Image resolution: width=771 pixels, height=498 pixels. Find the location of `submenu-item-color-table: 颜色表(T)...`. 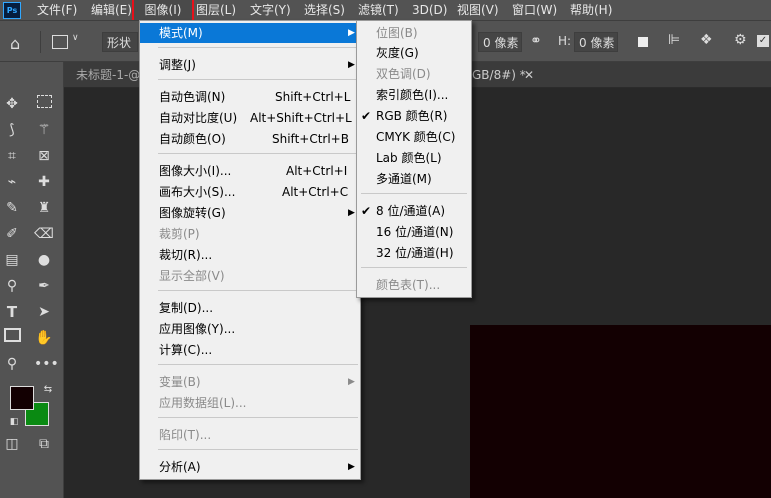

submenu-item-color-table: 颜色表(T)... is located at coordinates (408, 285).